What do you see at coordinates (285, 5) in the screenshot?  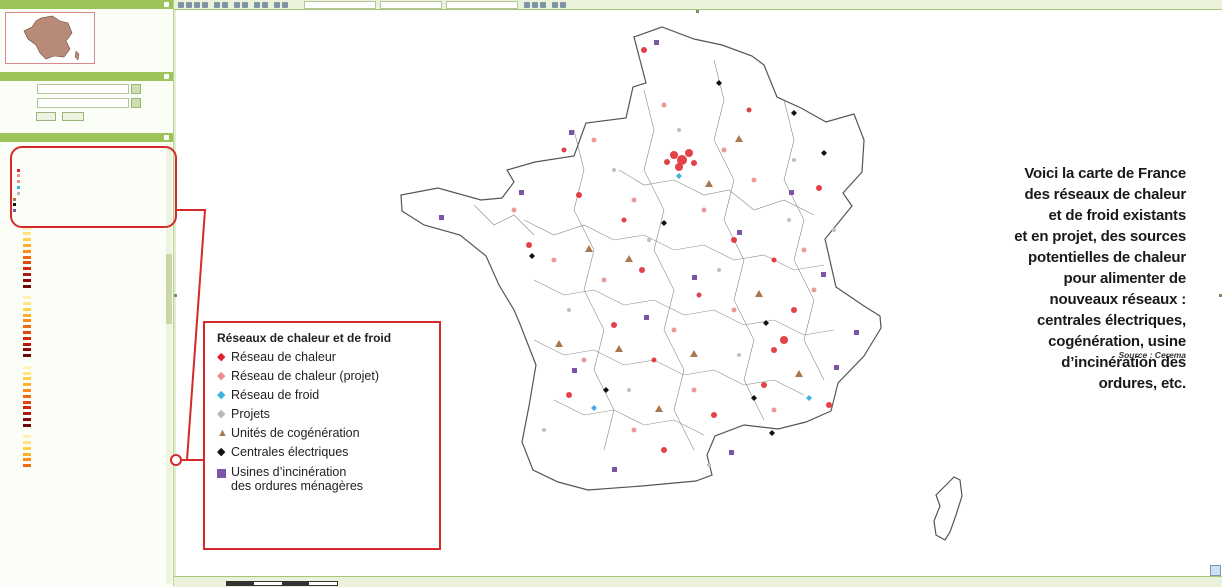 I see `print-icon` at bounding box center [285, 5].